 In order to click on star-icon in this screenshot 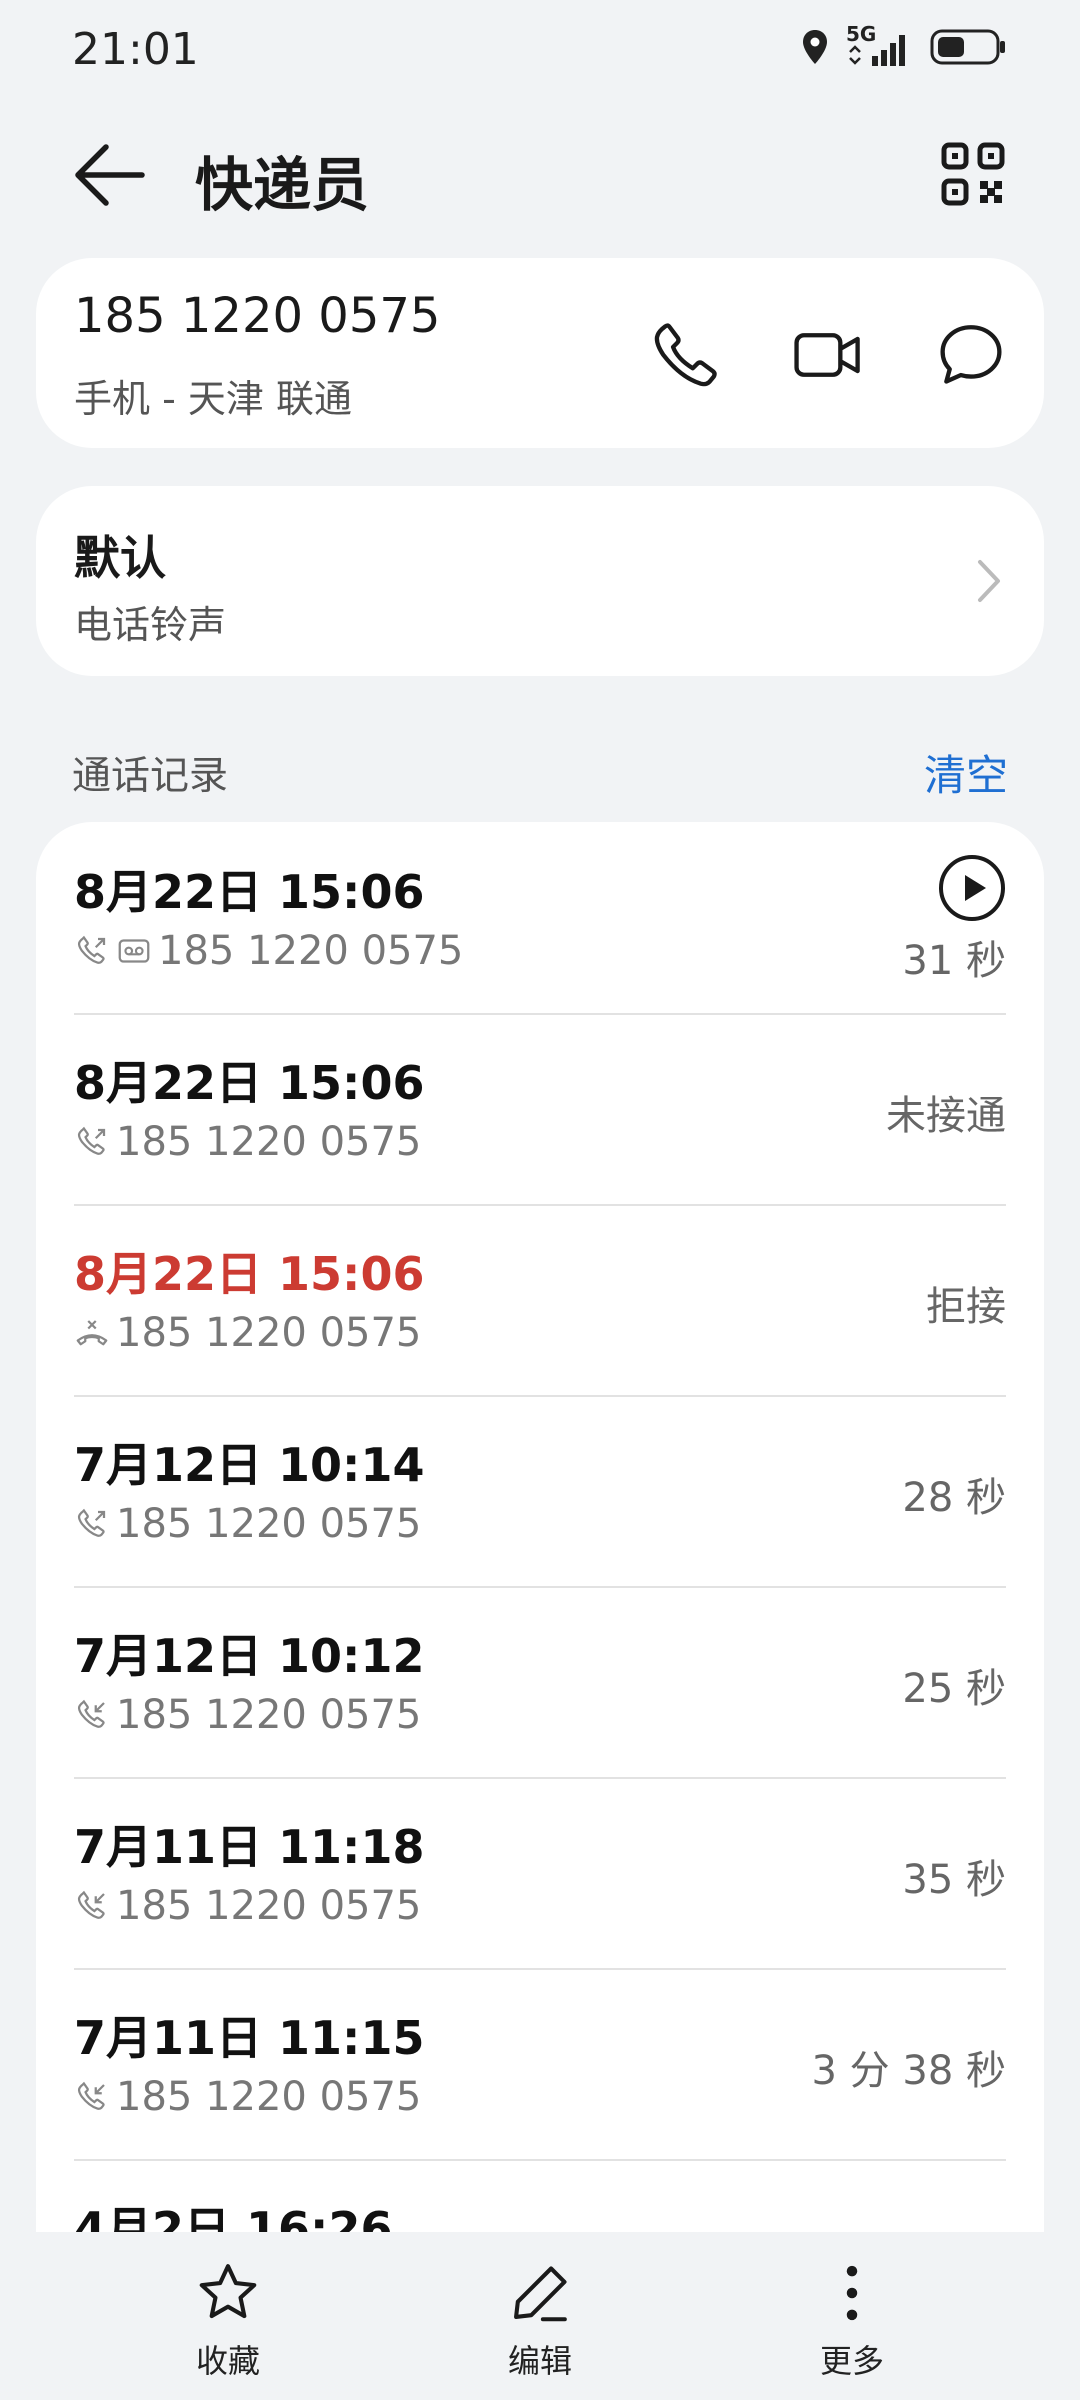, I will do `click(228, 2291)`.